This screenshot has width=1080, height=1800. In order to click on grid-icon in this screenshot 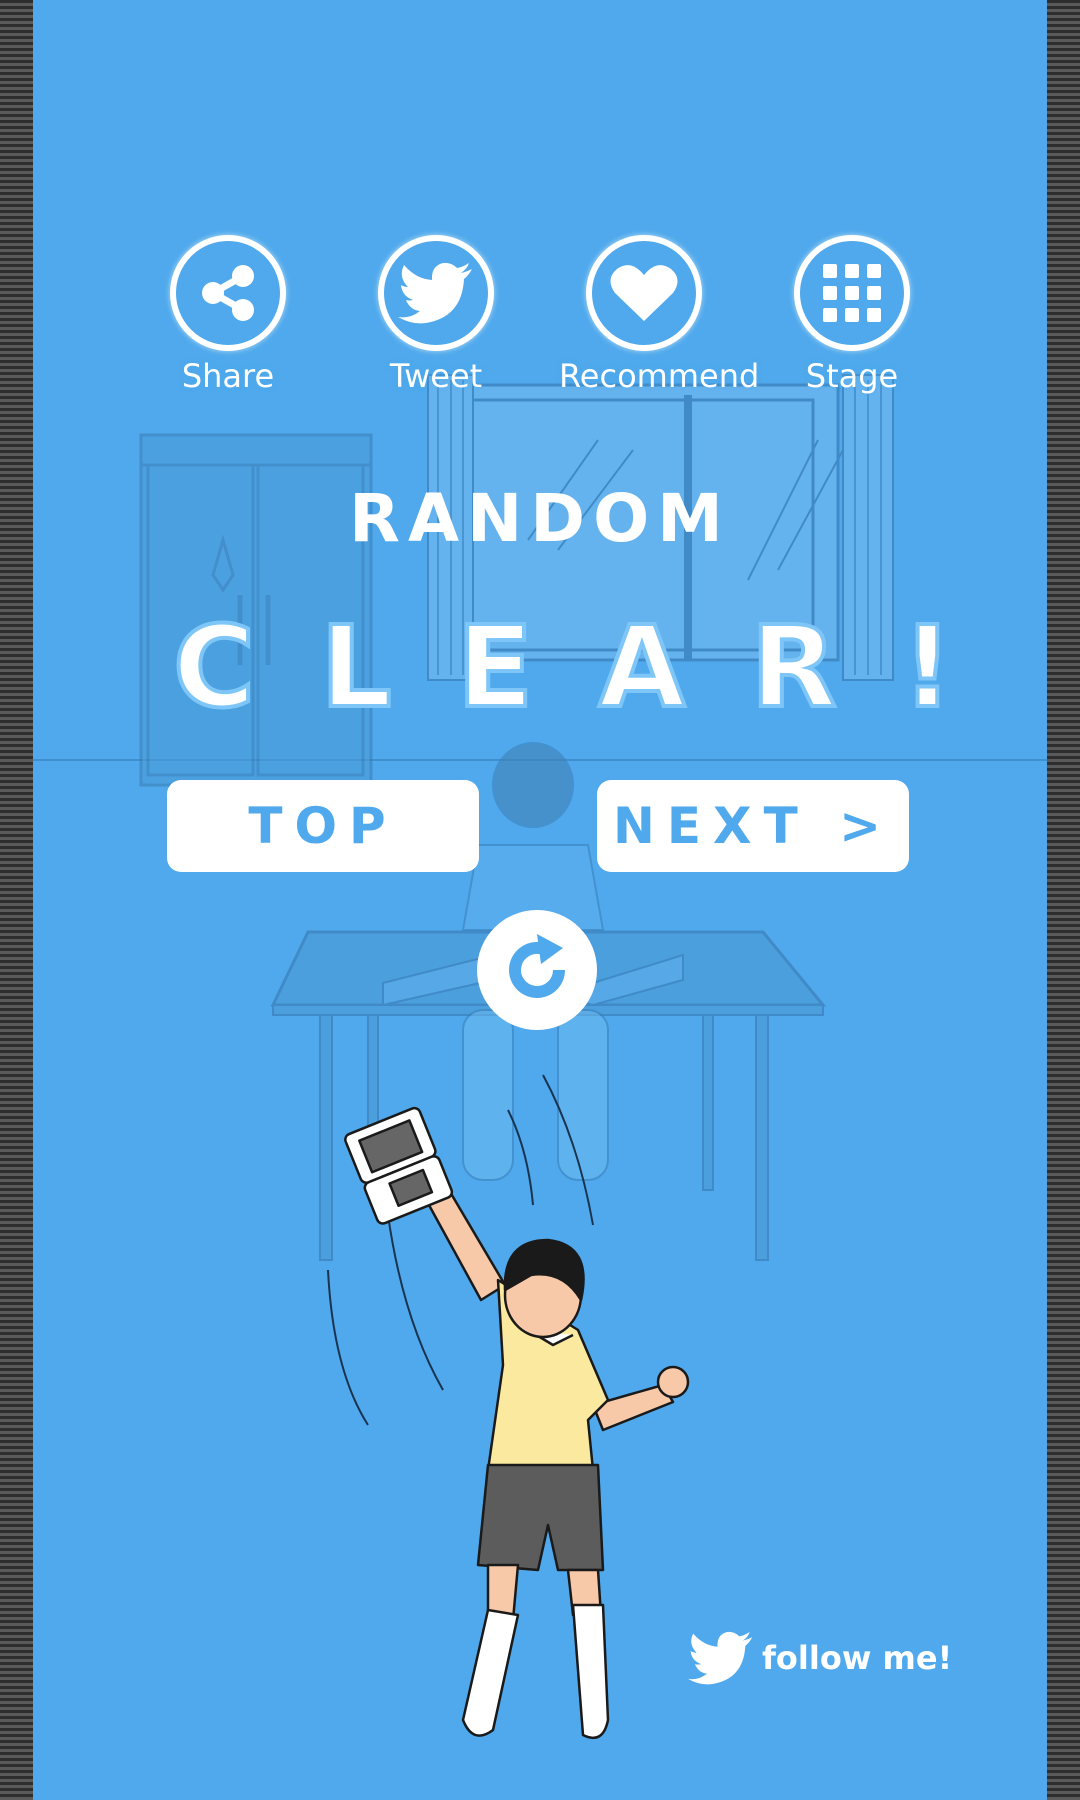, I will do `click(852, 293)`.